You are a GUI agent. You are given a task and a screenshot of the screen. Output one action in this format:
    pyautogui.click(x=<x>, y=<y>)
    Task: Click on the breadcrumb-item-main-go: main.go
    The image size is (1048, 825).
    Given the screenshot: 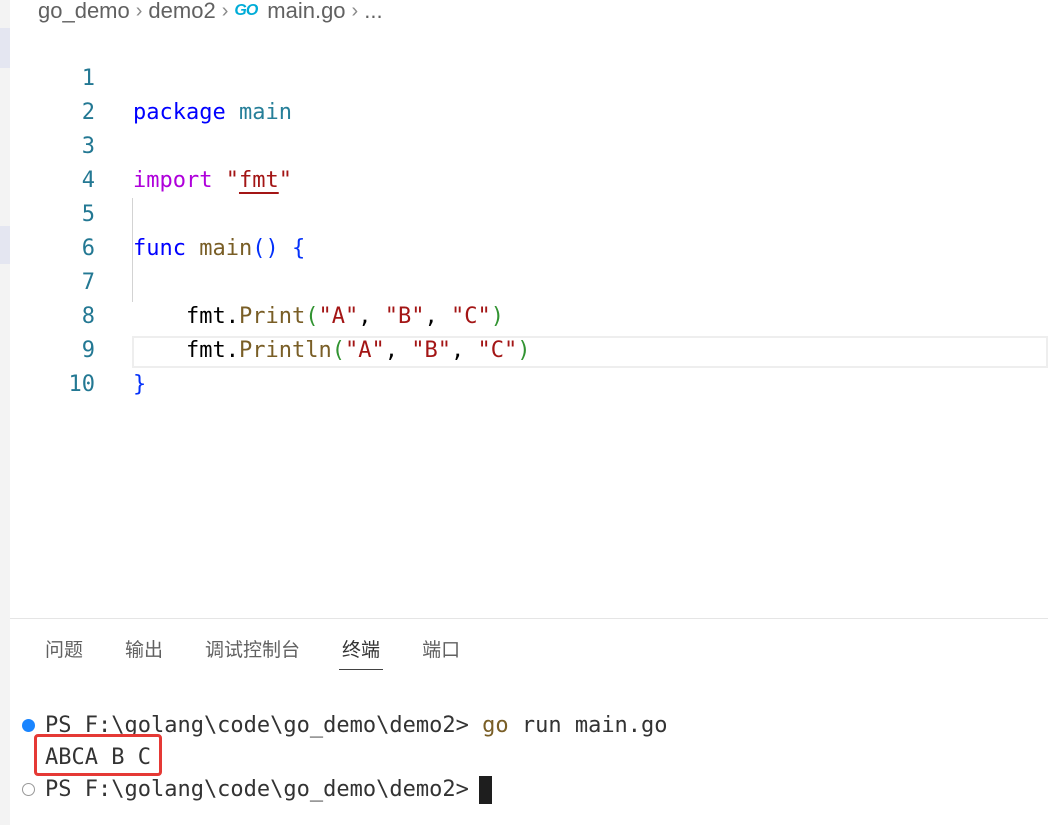 What is the action you would take?
    pyautogui.click(x=306, y=12)
    